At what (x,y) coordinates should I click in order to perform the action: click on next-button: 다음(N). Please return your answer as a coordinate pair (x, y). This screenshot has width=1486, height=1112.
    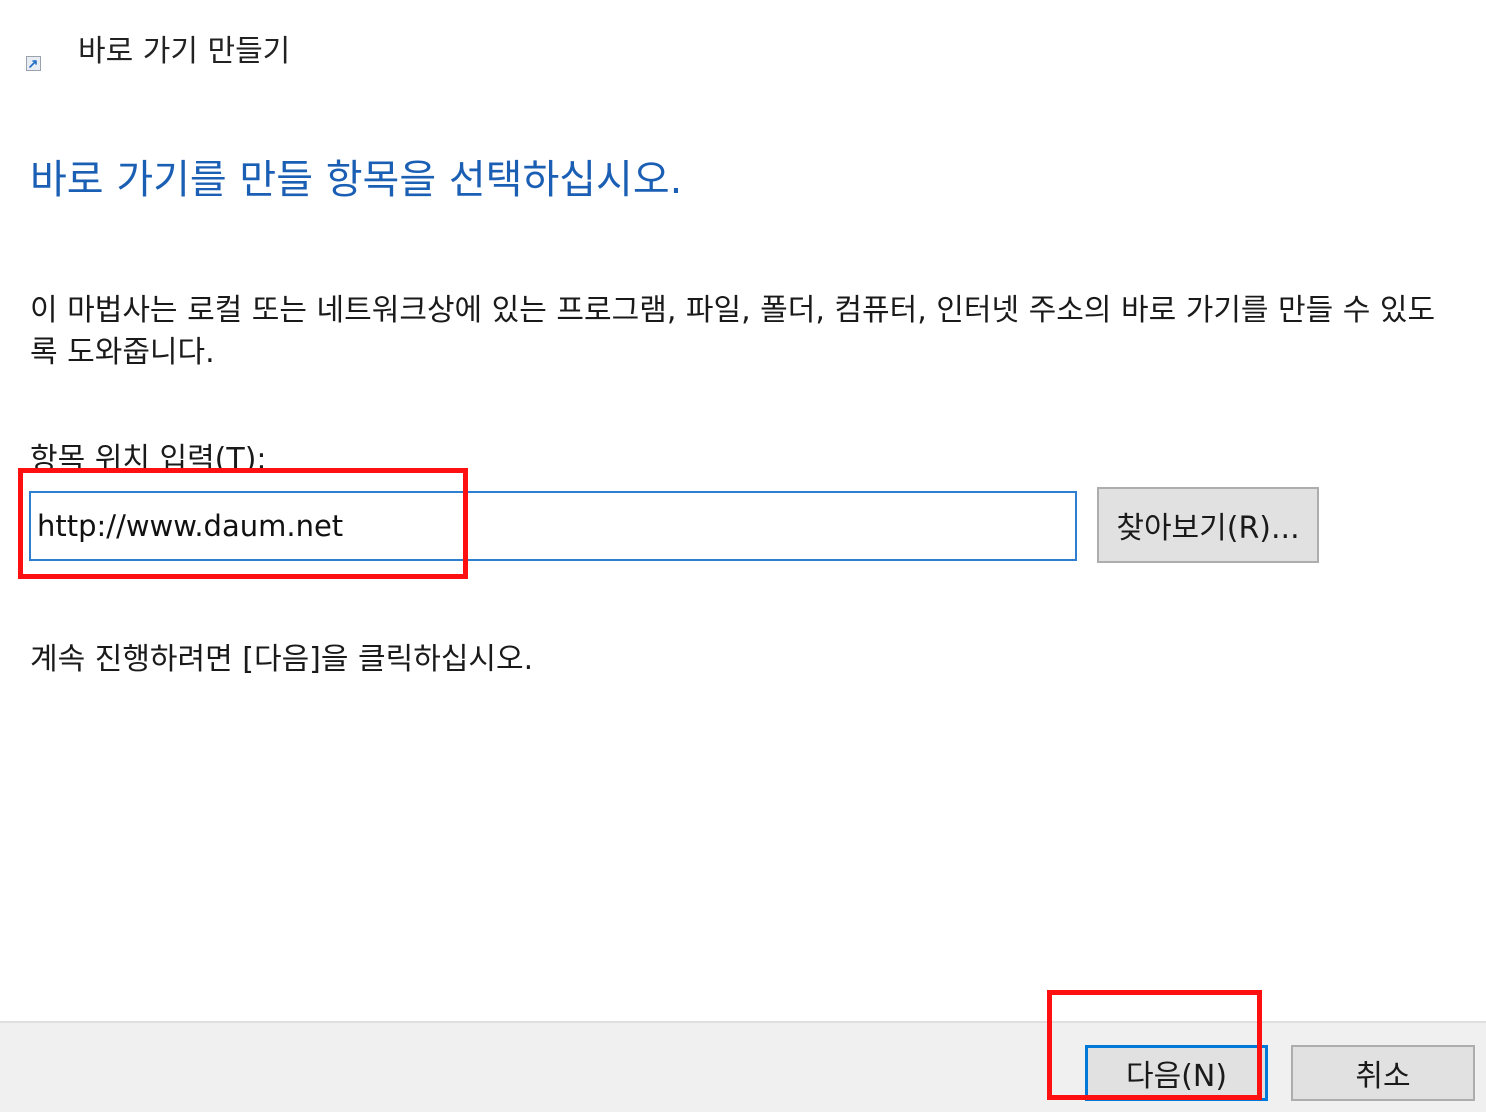
    Looking at the image, I should click on (1176, 1073).